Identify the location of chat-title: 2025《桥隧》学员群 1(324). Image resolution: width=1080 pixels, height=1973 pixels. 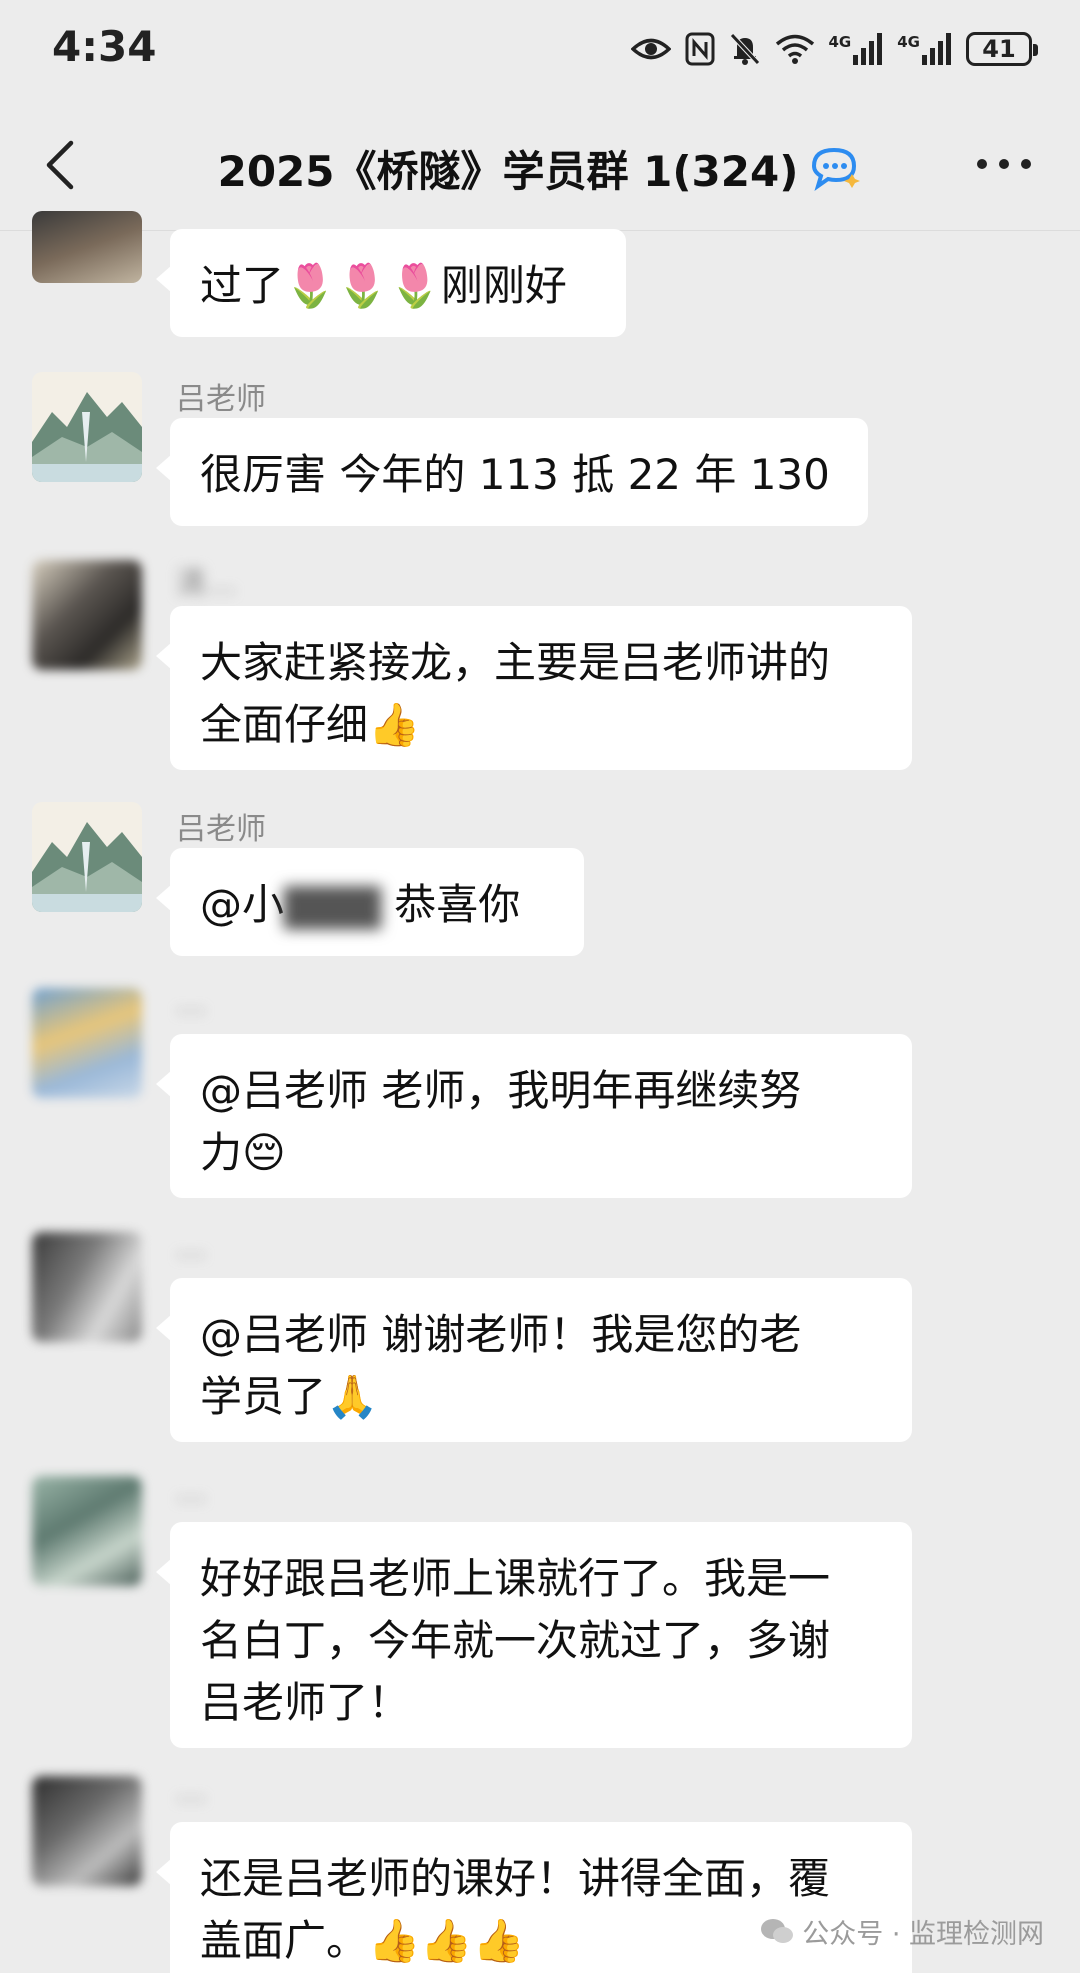
(540, 168).